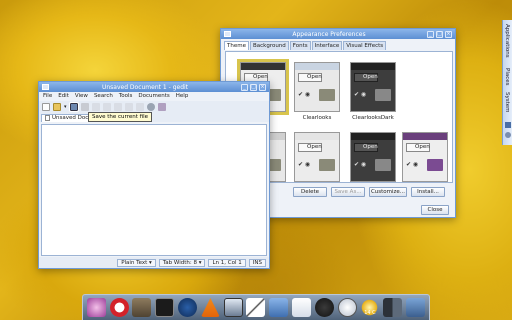  What do you see at coordinates (257, 262) in the screenshot?
I see `insert-mode: INS` at bounding box center [257, 262].